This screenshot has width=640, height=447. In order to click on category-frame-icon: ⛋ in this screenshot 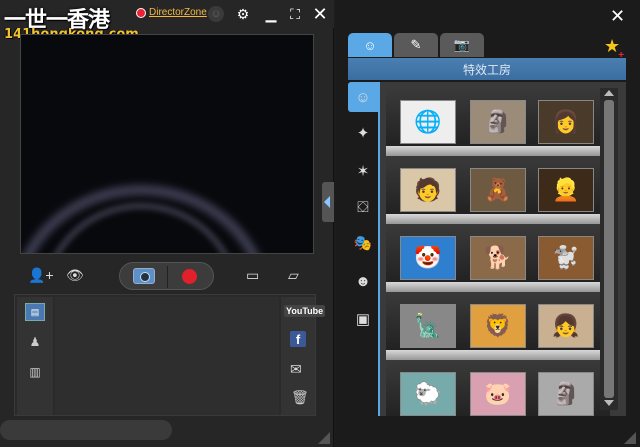, I will do `click(363, 207)`.